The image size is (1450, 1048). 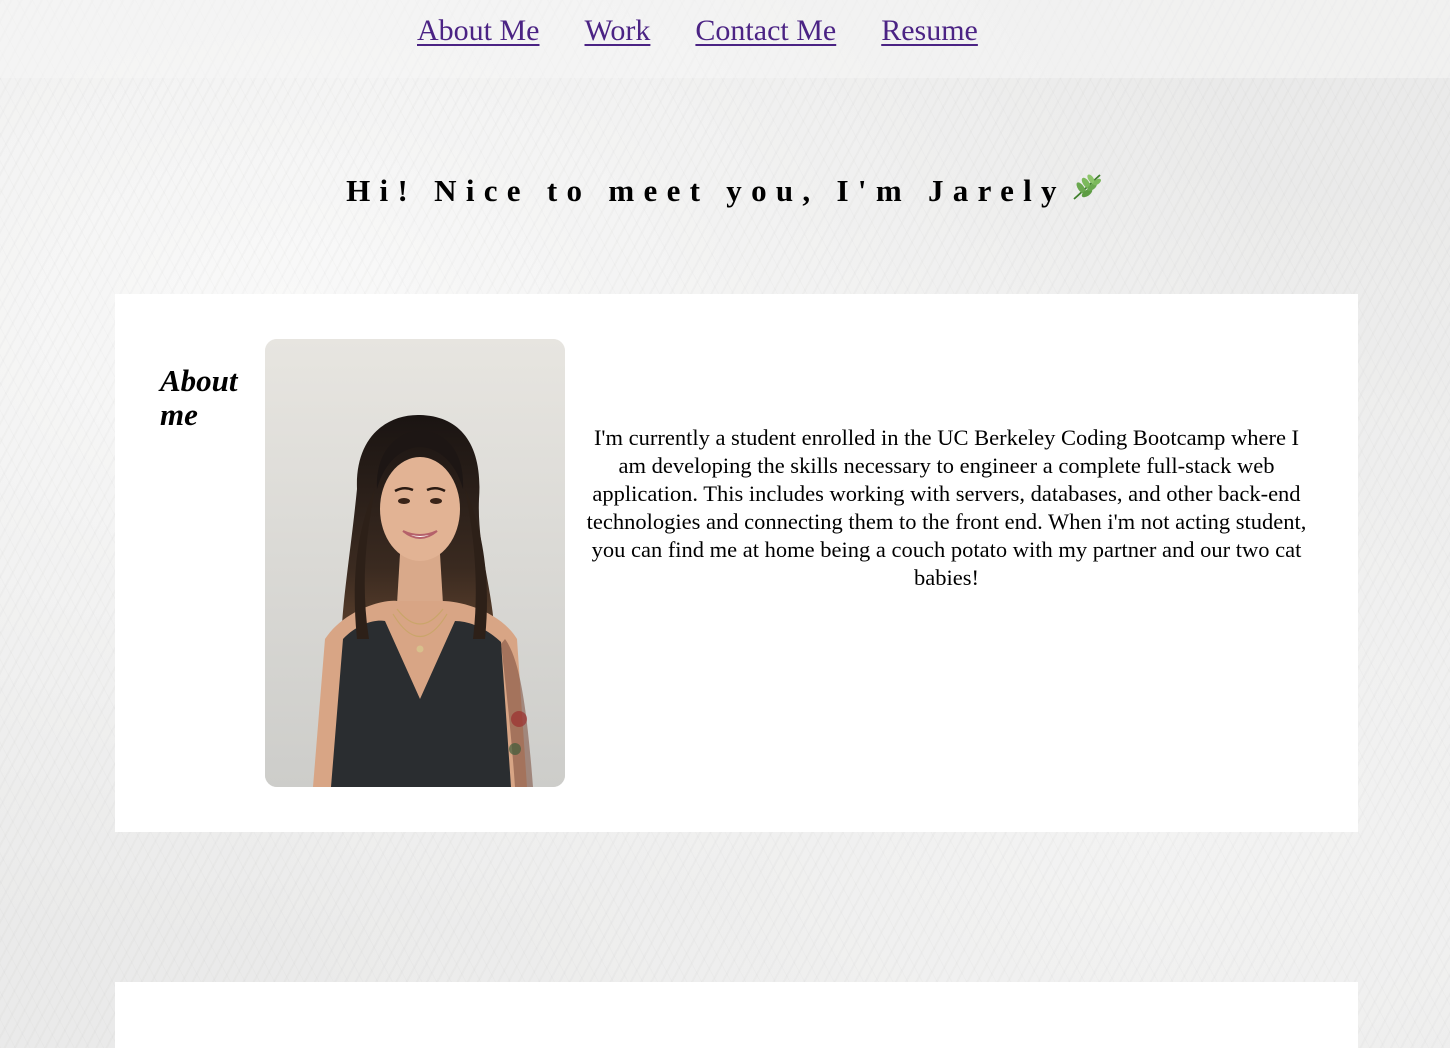 I want to click on hero-title-text: Hi! Nice to meet you, I'm Jarely, so click(x=706, y=190).